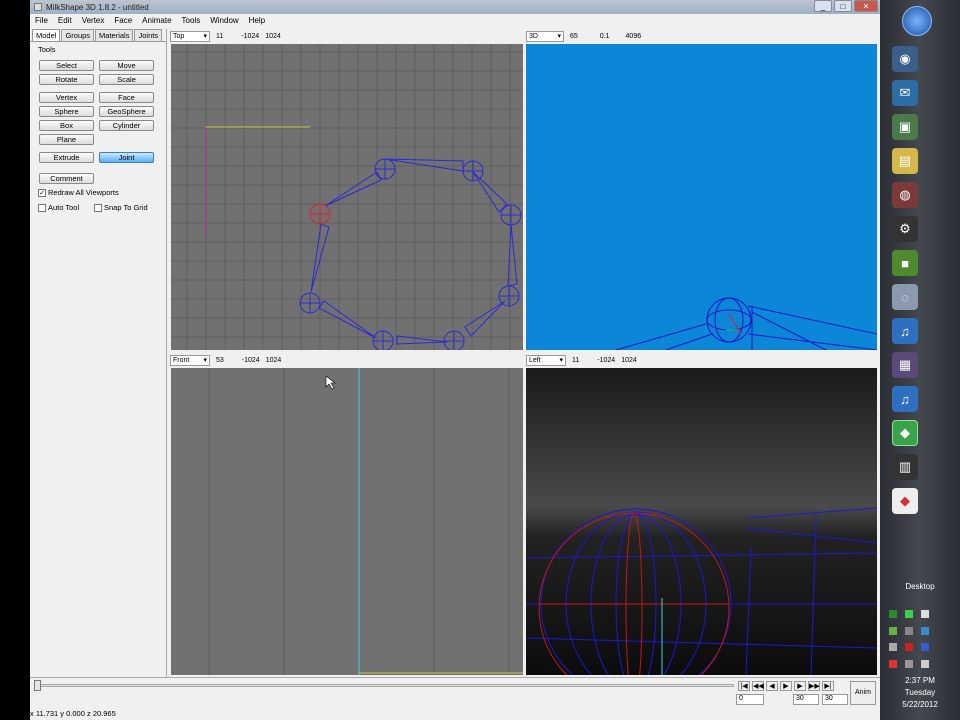 This screenshot has height=720, width=960. Describe the element at coordinates (66, 111) in the screenshot. I see `sphere-button: Sphere` at that location.